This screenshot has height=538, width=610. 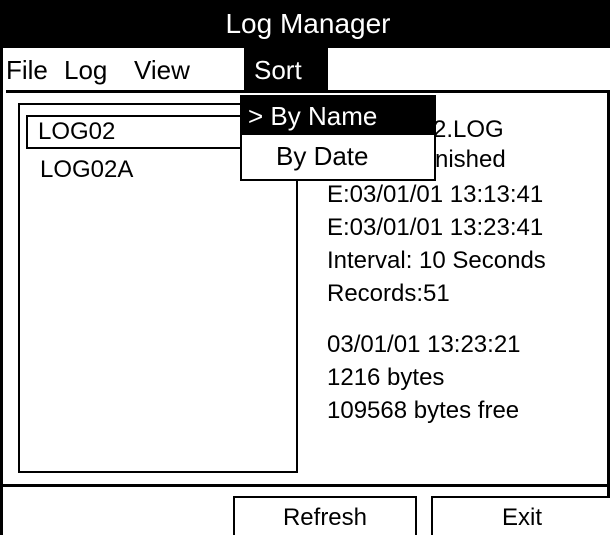 I want to click on log-end-time: E:03/01/01 13:23:41, so click(x=435, y=227).